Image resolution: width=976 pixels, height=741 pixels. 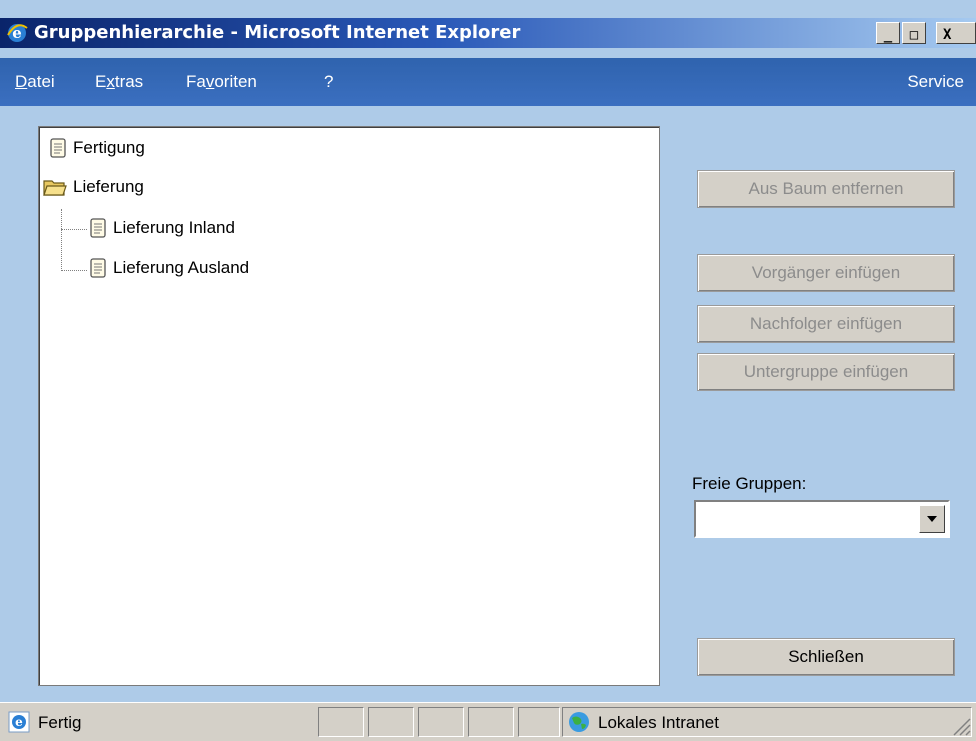 What do you see at coordinates (961, 726) in the screenshot?
I see `resize-grip-icon` at bounding box center [961, 726].